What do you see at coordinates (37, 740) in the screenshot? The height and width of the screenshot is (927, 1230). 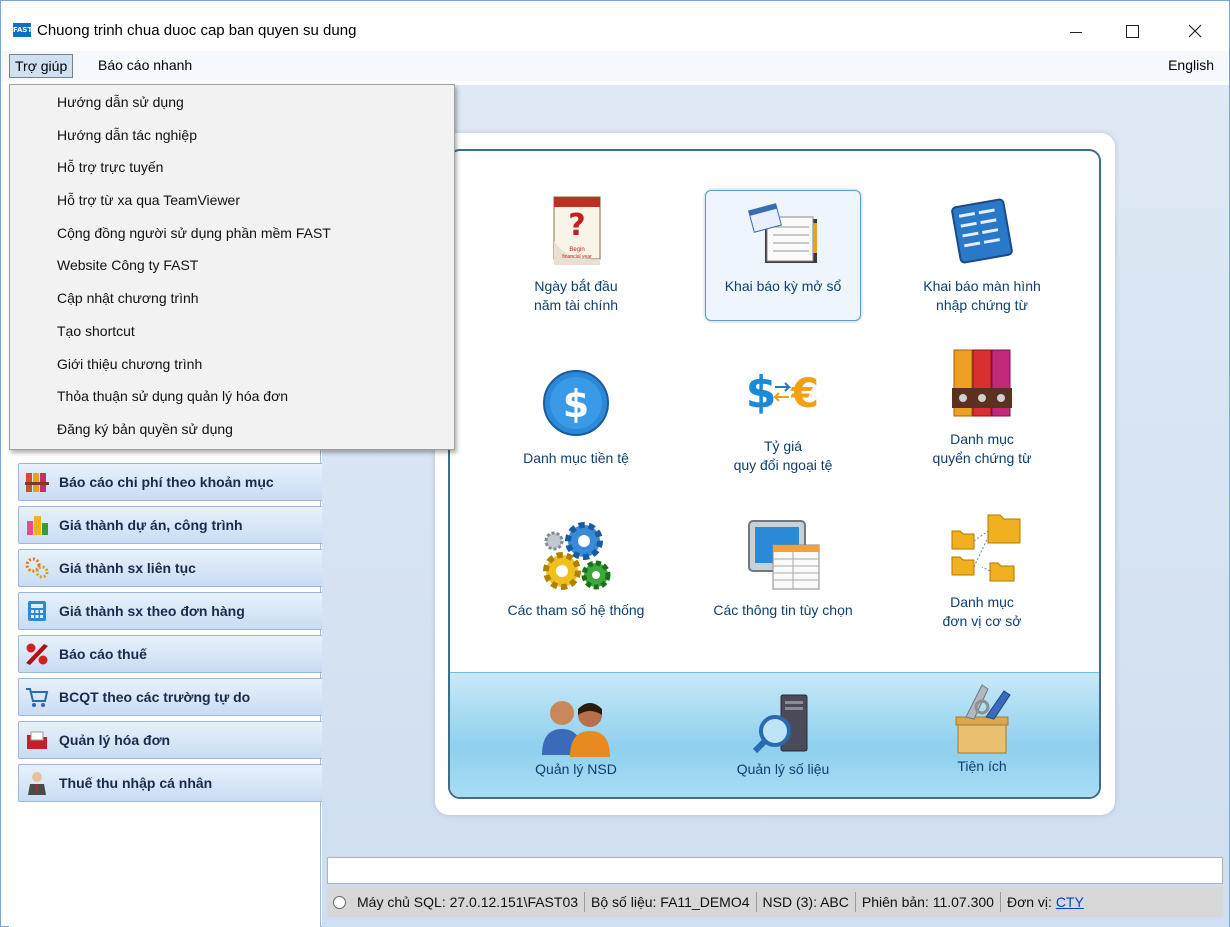 I see `invoice-folder-icon` at bounding box center [37, 740].